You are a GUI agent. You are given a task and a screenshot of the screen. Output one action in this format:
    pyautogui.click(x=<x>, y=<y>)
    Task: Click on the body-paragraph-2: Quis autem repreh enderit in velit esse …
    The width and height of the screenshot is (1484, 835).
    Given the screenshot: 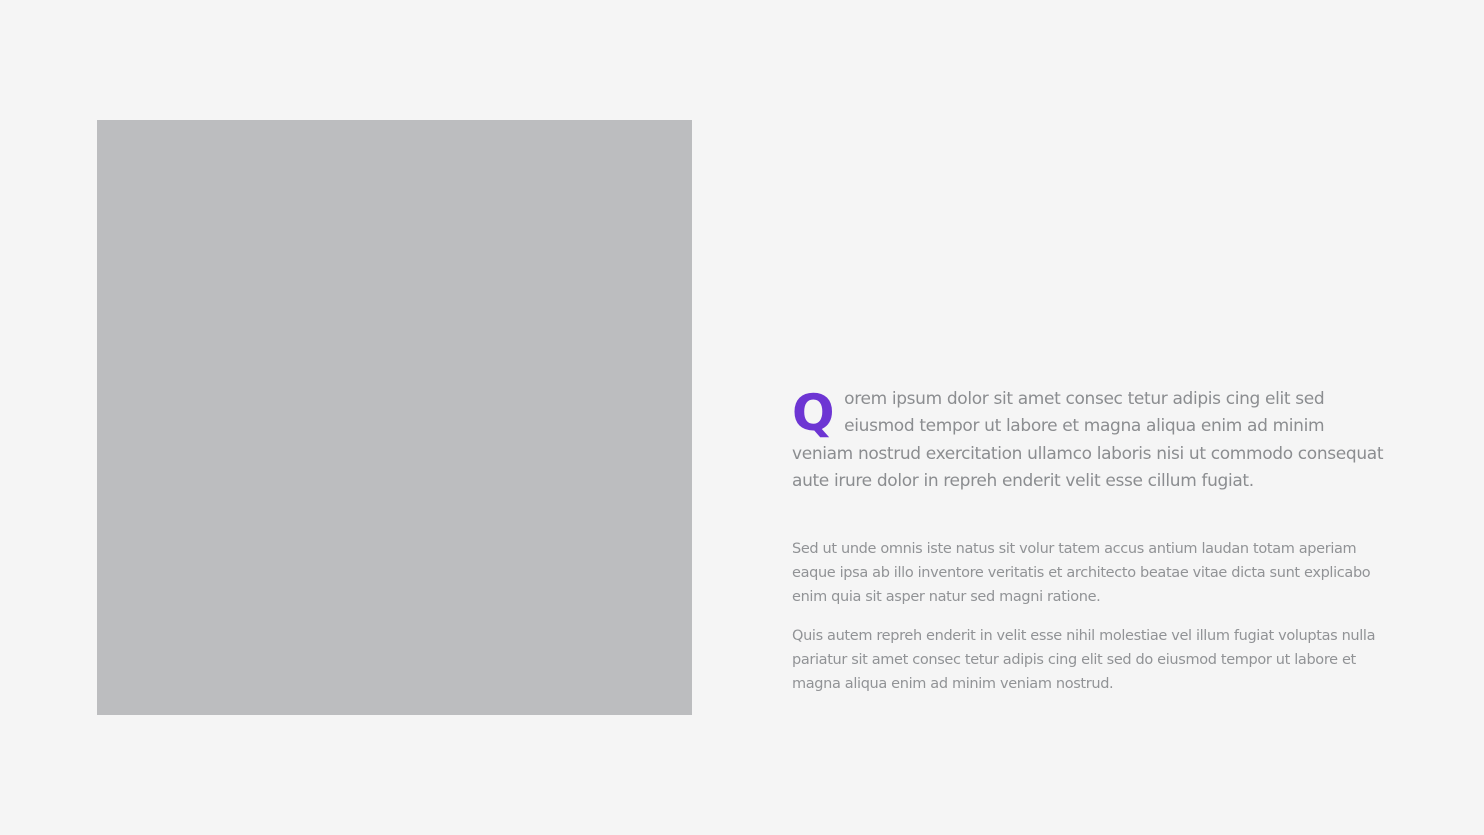 What is the action you would take?
    pyautogui.click(x=1084, y=660)
    